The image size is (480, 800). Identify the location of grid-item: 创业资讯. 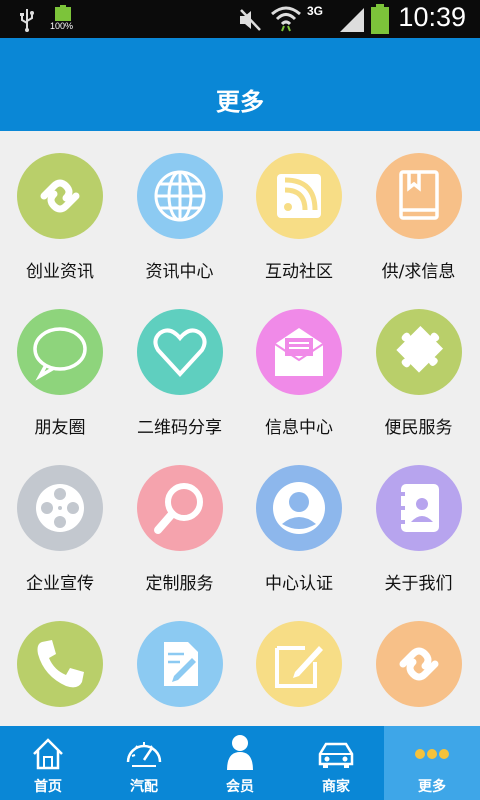
(60, 209).